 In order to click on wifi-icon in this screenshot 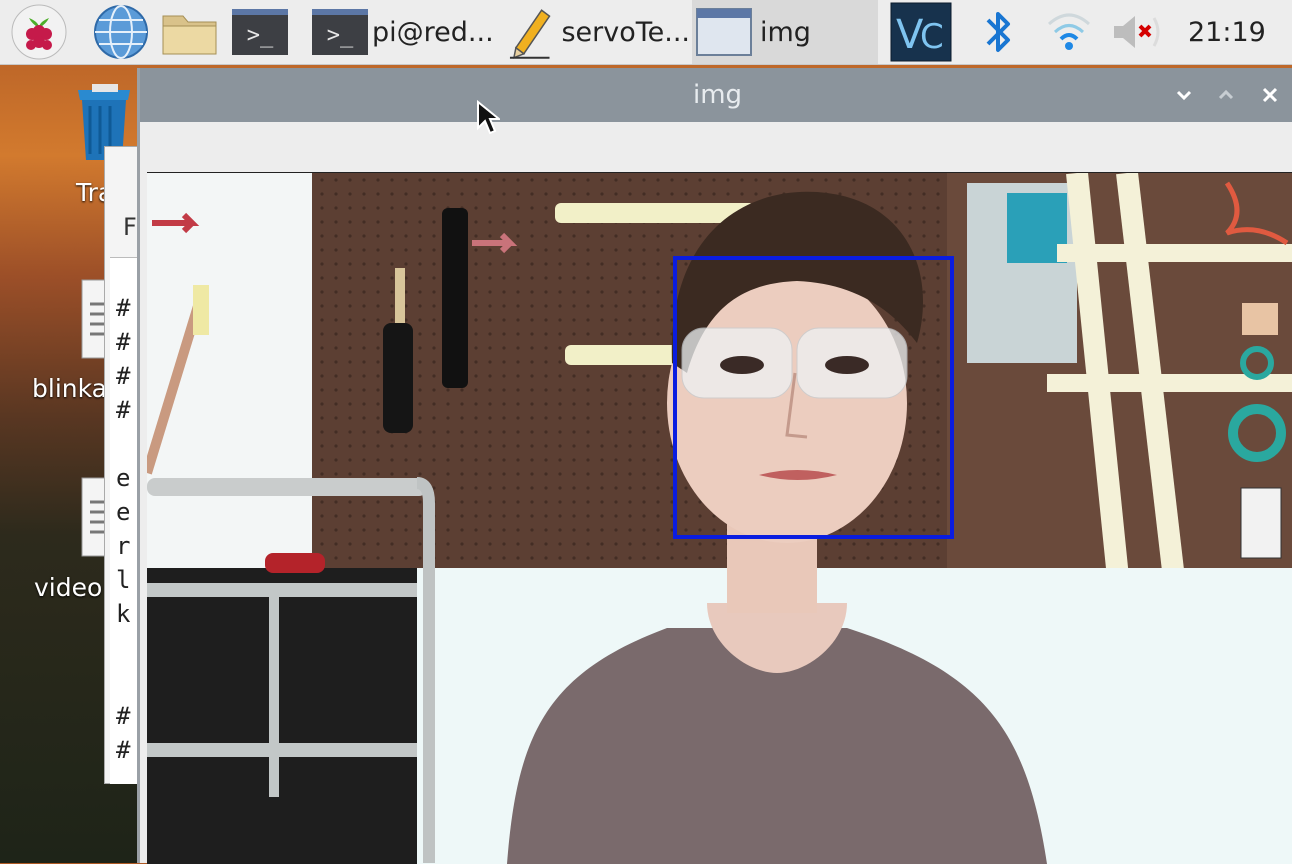, I will do `click(1069, 31)`.